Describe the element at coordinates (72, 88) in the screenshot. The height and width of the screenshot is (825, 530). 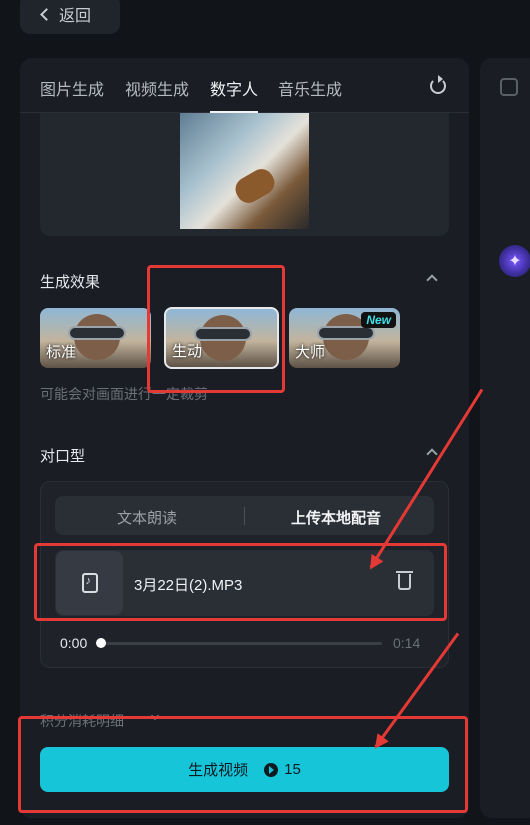
I see `tab-image-gen: 图片生成` at that location.